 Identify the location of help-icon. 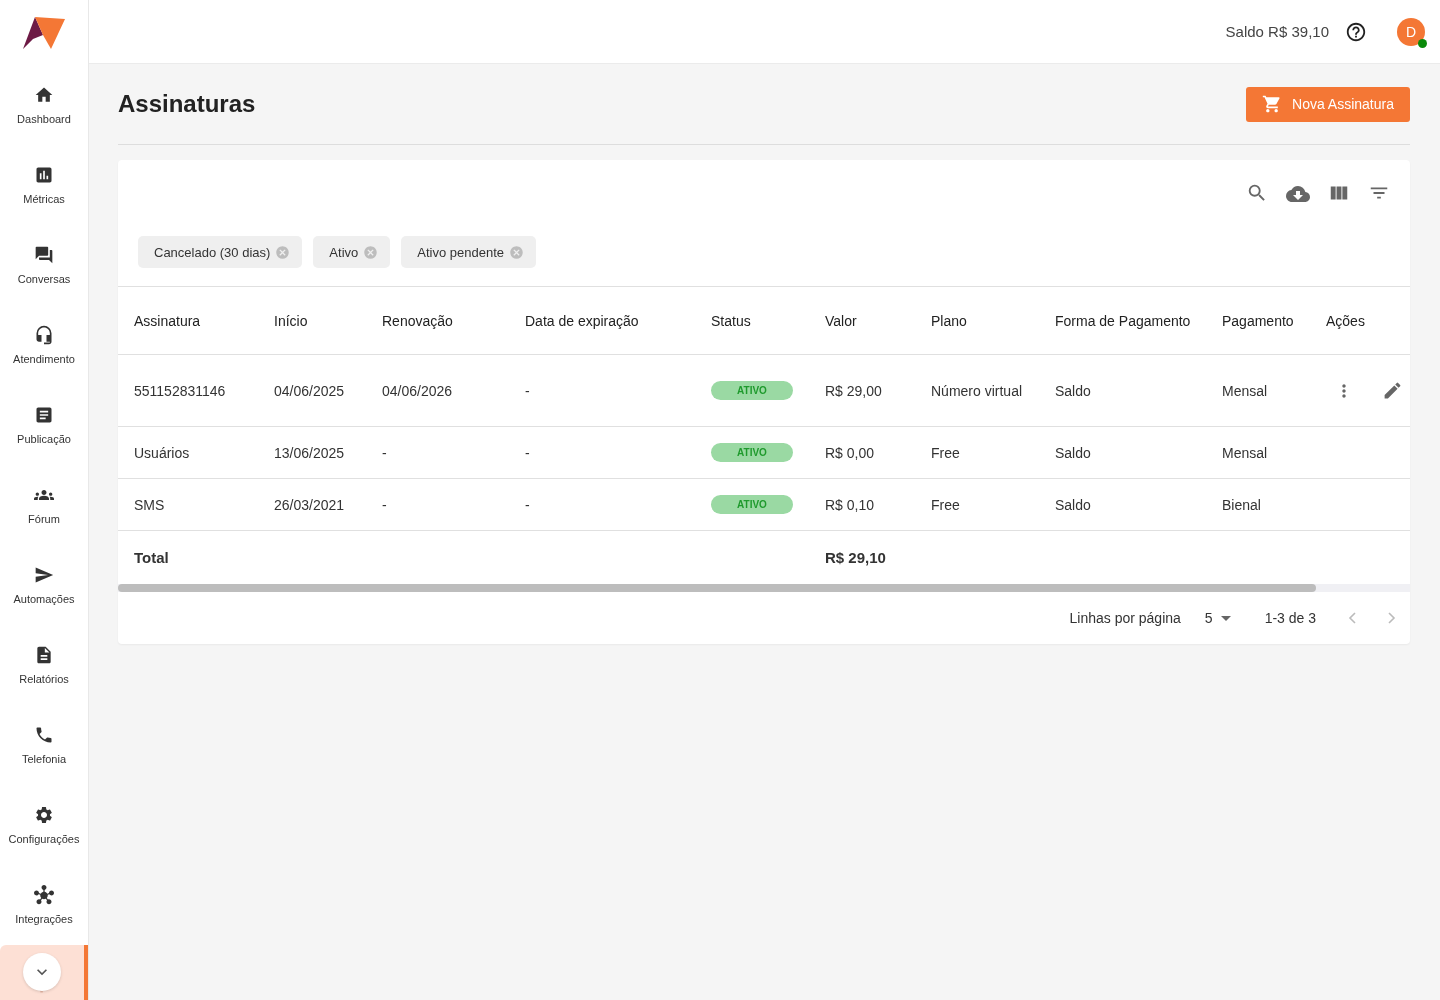
(1356, 31).